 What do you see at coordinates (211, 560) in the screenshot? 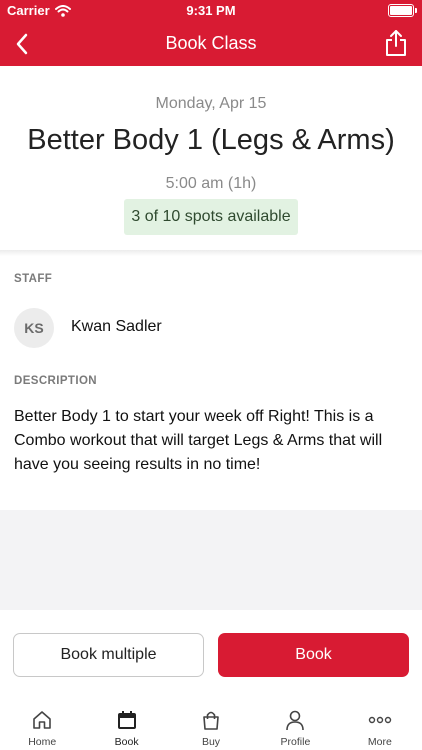
I see `empty-area` at bounding box center [211, 560].